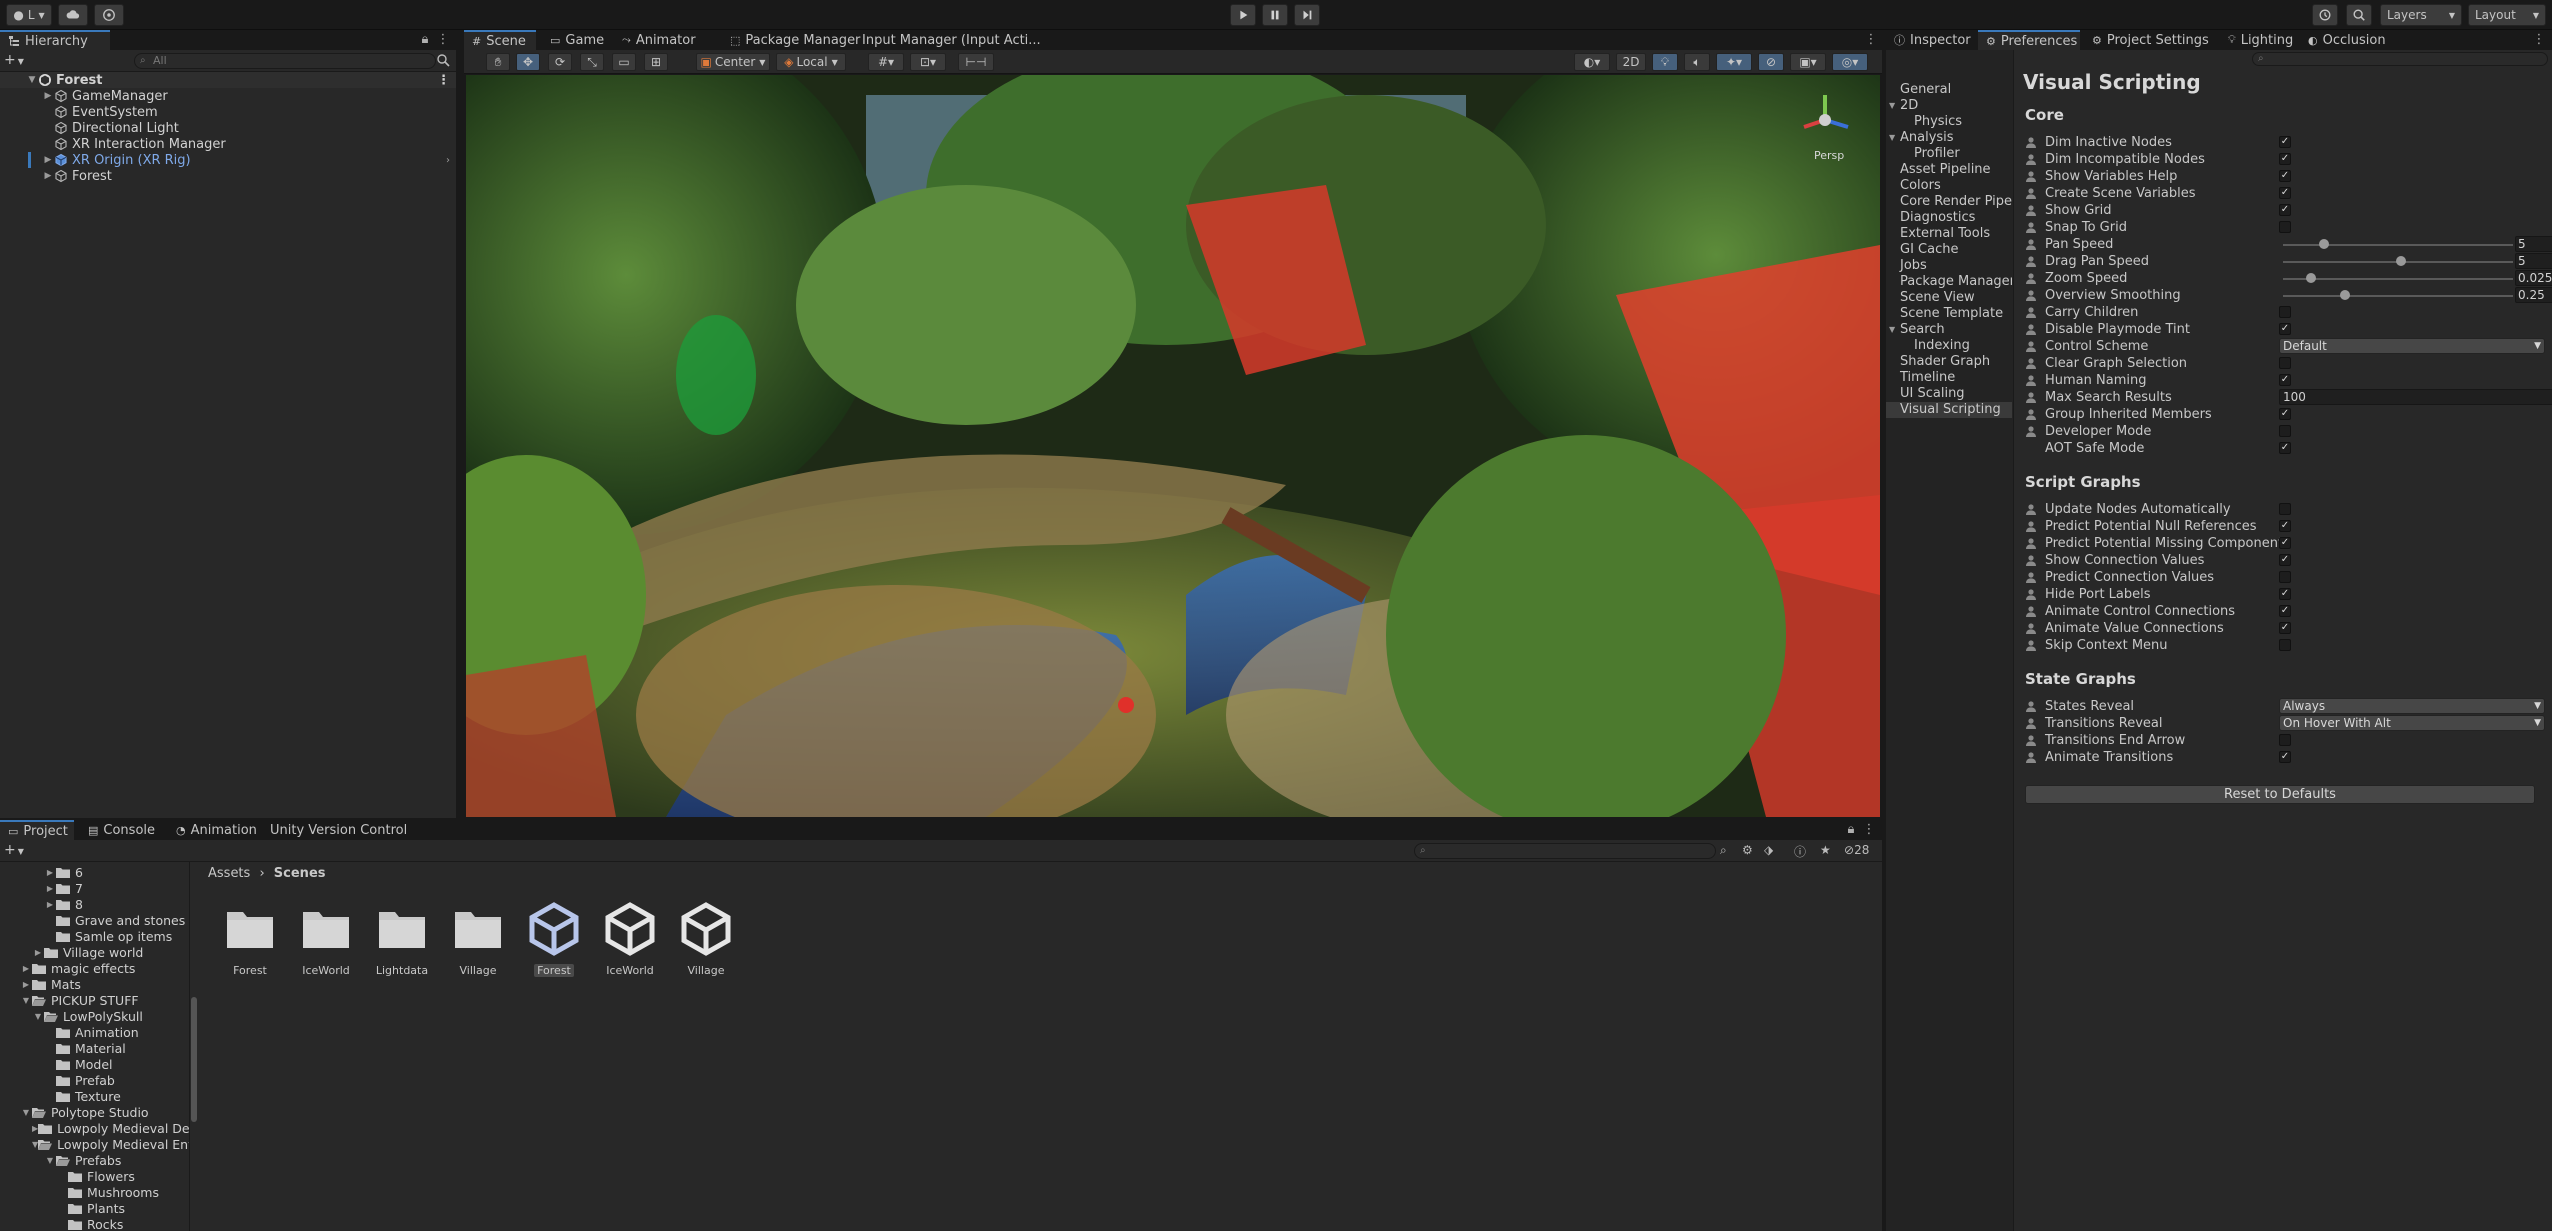 Image resolution: width=2552 pixels, height=1231 pixels. Describe the element at coordinates (94, 936) in the screenshot. I see `folder-tree-item: Samle op items` at that location.